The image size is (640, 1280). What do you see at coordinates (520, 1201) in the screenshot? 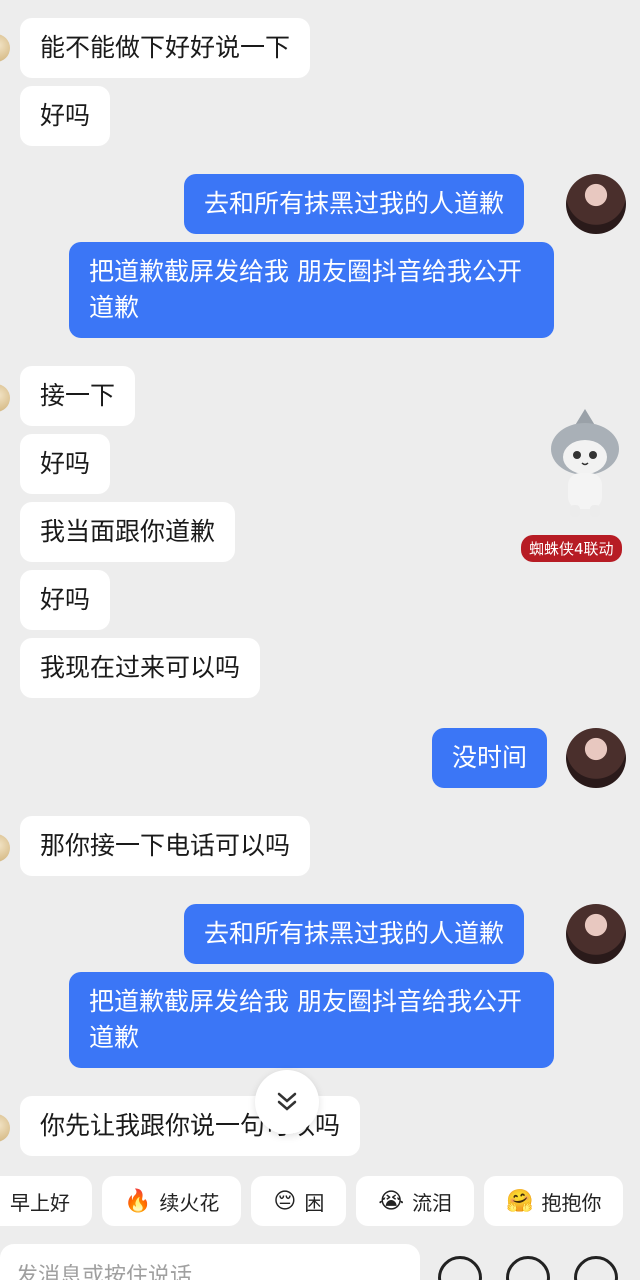
I see `hug-icon: 🤗` at bounding box center [520, 1201].